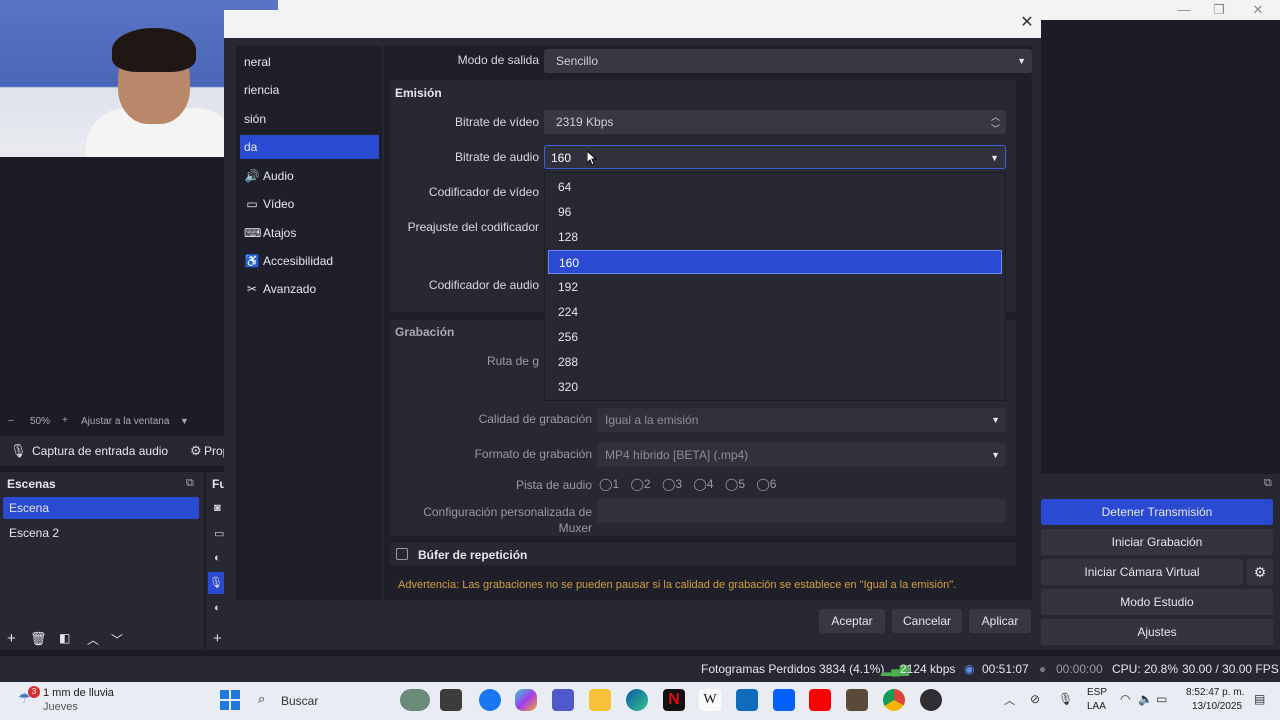 The image size is (1280, 720). Describe the element at coordinates (775, 262) in the screenshot. I see `bitrate-option-selected: 160` at that location.